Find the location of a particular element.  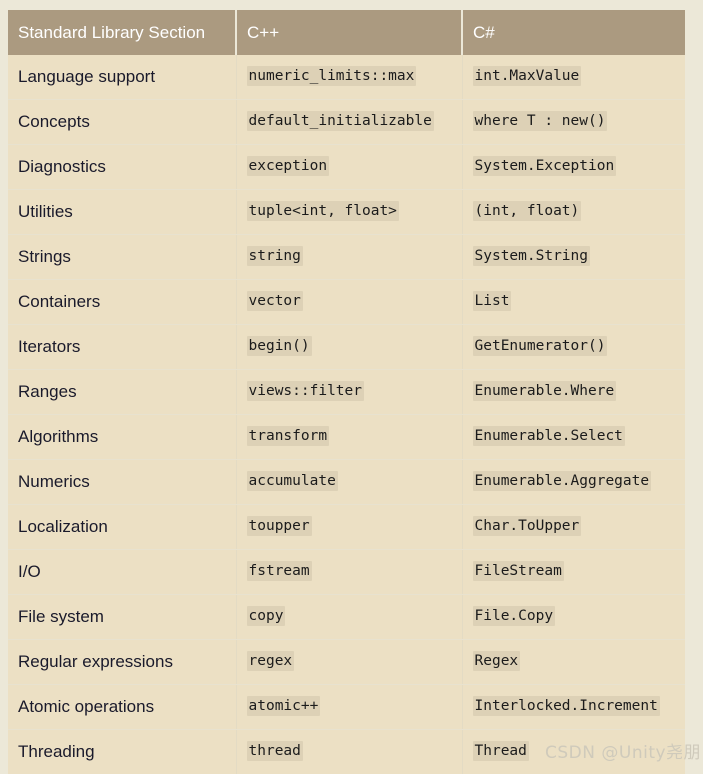

code-chip-csharp: File.Copy is located at coordinates (514, 616).